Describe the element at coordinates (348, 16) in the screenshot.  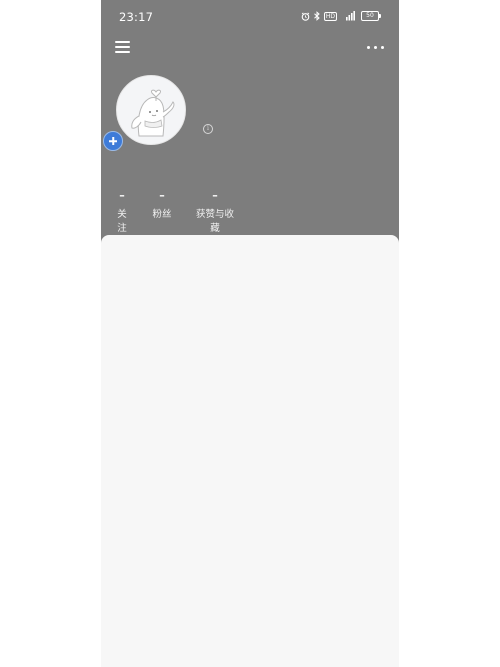
I see `signal-icon` at that location.